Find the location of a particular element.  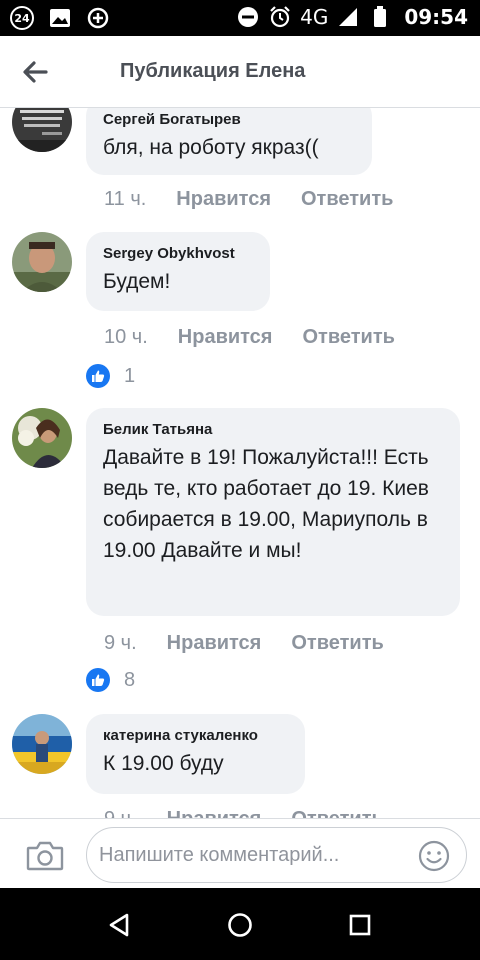

status-bar: 24 4G 09:54 is located at coordinates (240, 18).